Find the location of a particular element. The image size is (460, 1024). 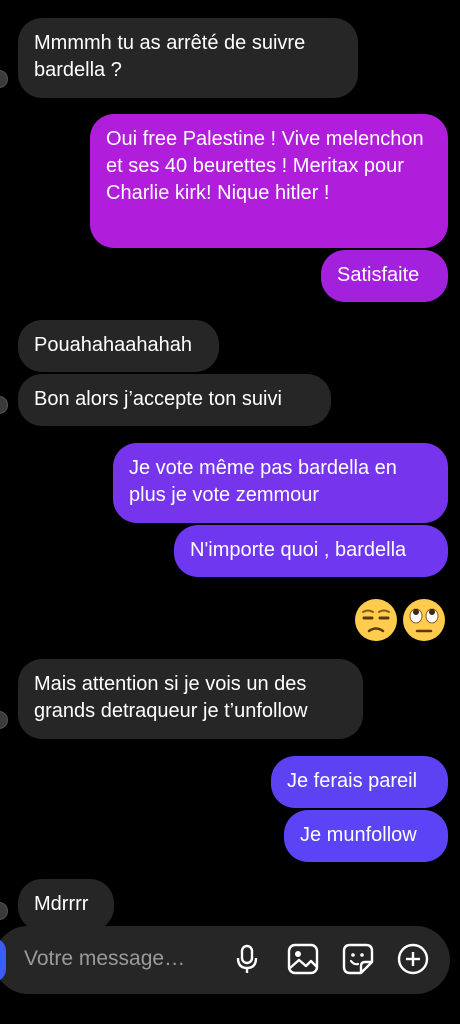

microphone-icon is located at coordinates (247, 959).